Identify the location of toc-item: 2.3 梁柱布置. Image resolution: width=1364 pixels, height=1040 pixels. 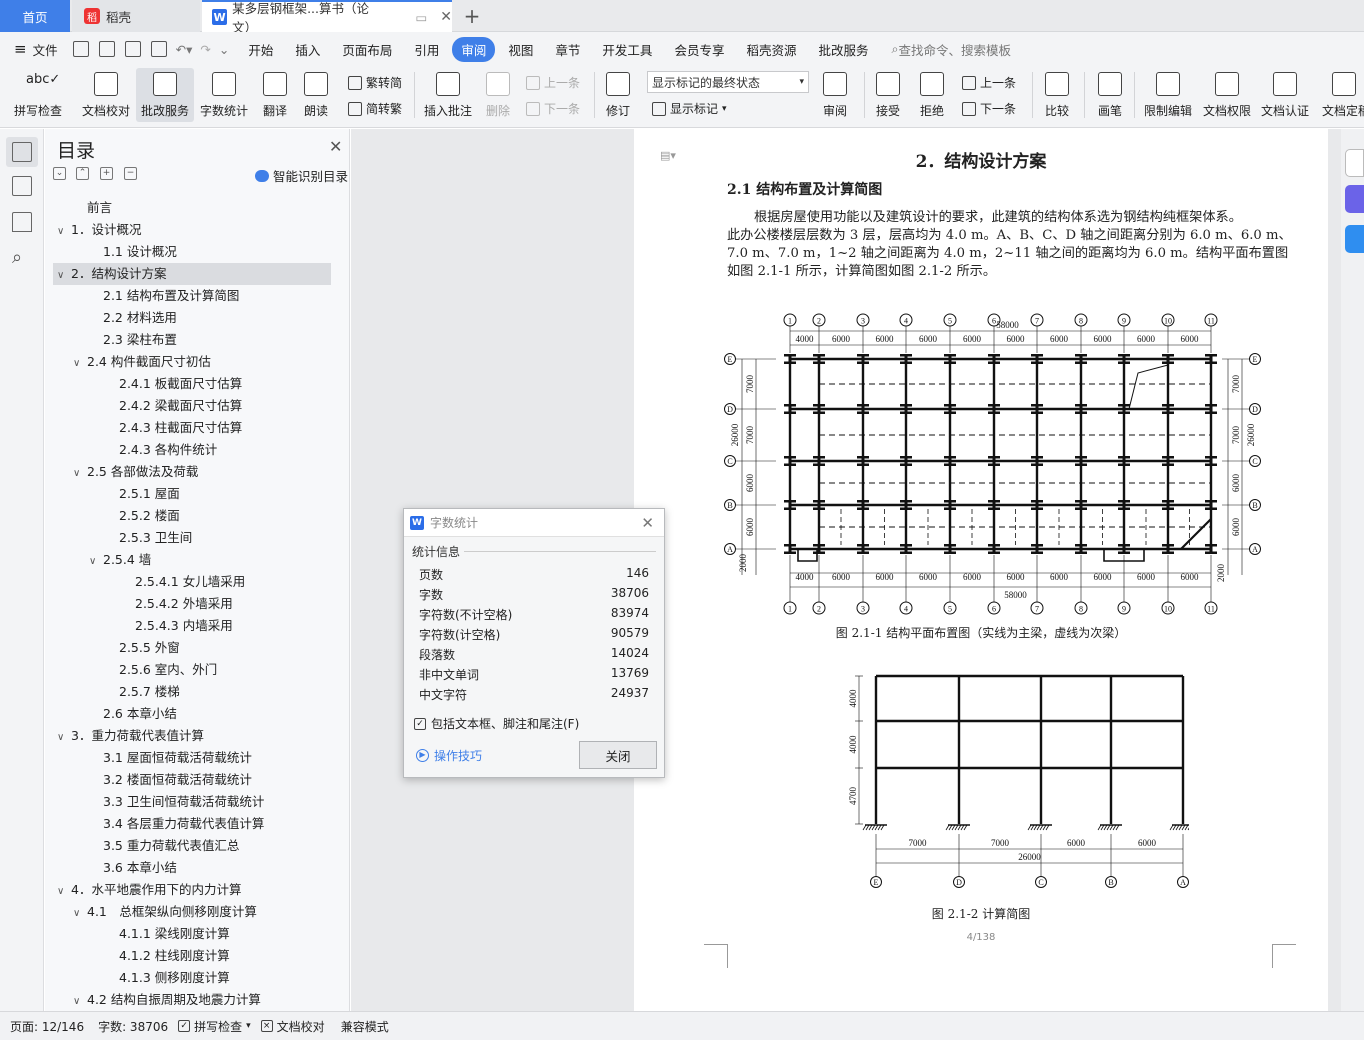
(192, 340).